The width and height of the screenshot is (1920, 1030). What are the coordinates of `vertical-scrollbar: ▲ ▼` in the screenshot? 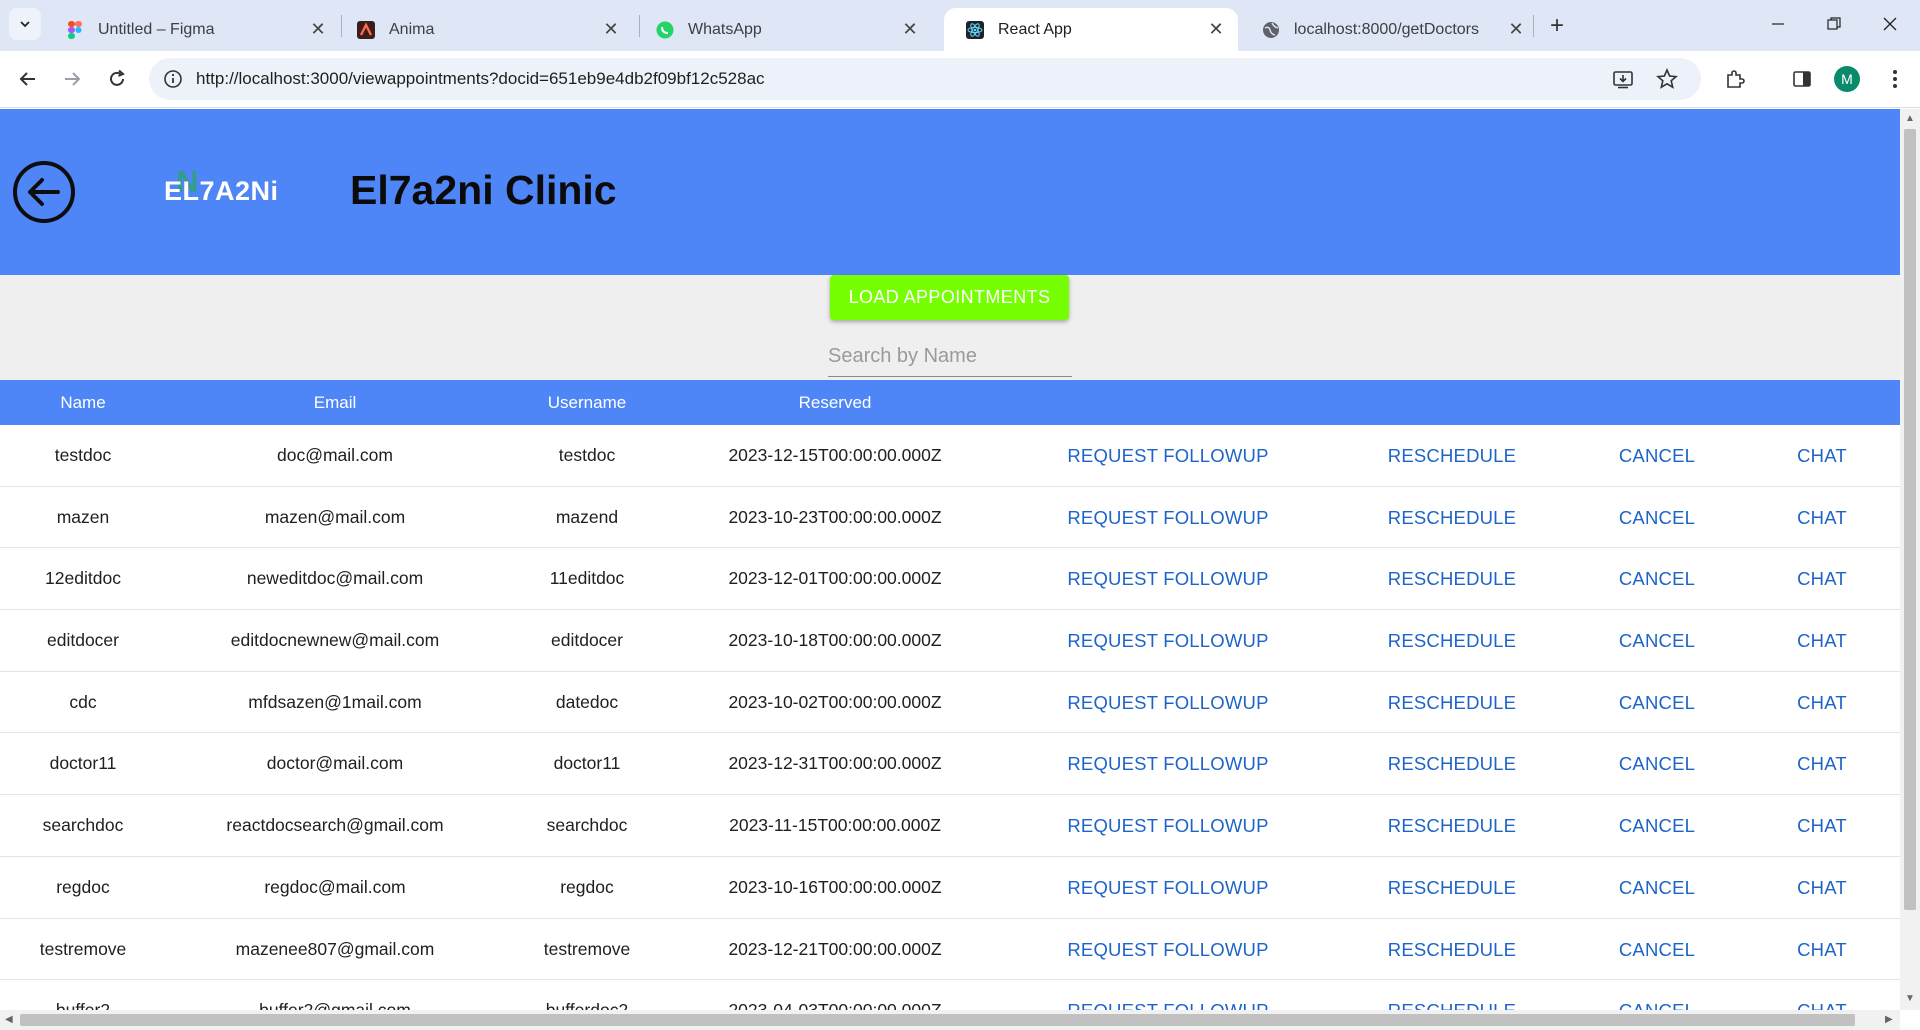 It's located at (1910, 559).